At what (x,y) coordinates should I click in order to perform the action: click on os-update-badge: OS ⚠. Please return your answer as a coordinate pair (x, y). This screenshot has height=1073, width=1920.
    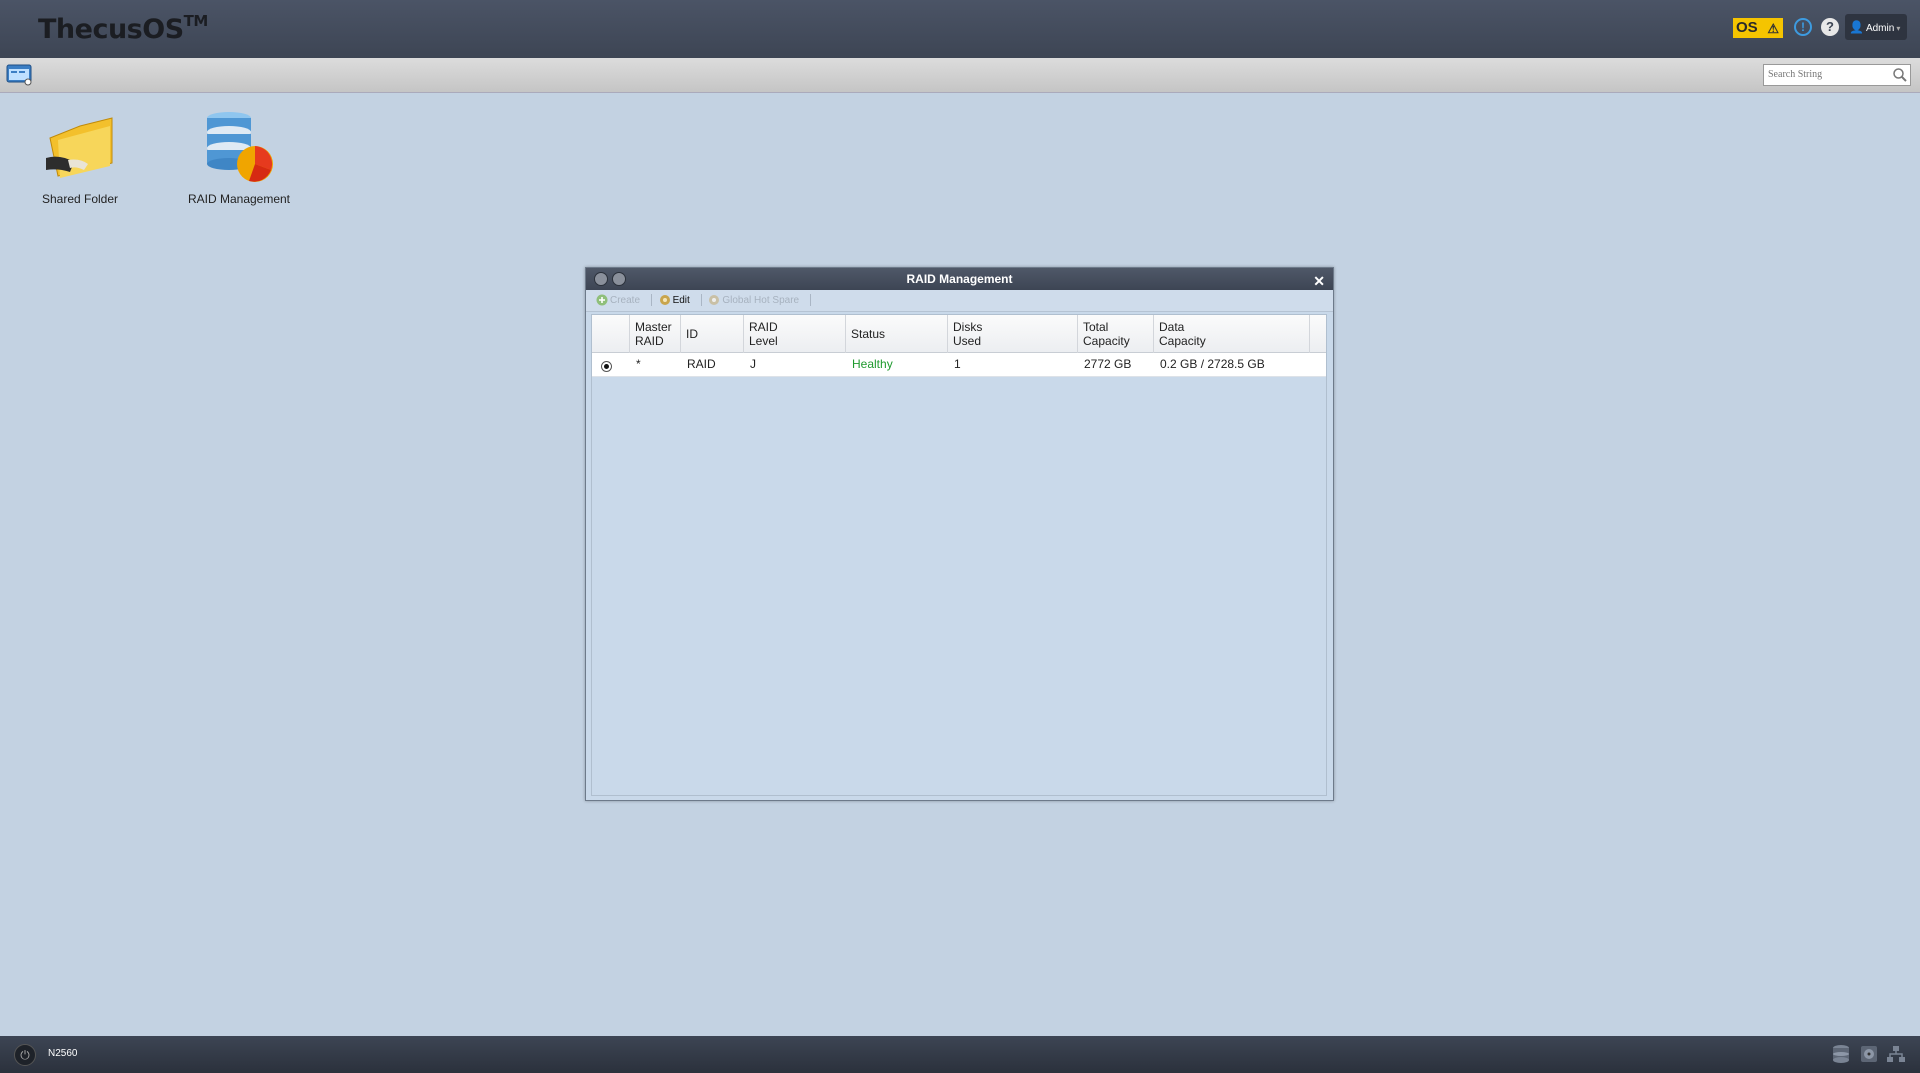
    Looking at the image, I should click on (1758, 28).